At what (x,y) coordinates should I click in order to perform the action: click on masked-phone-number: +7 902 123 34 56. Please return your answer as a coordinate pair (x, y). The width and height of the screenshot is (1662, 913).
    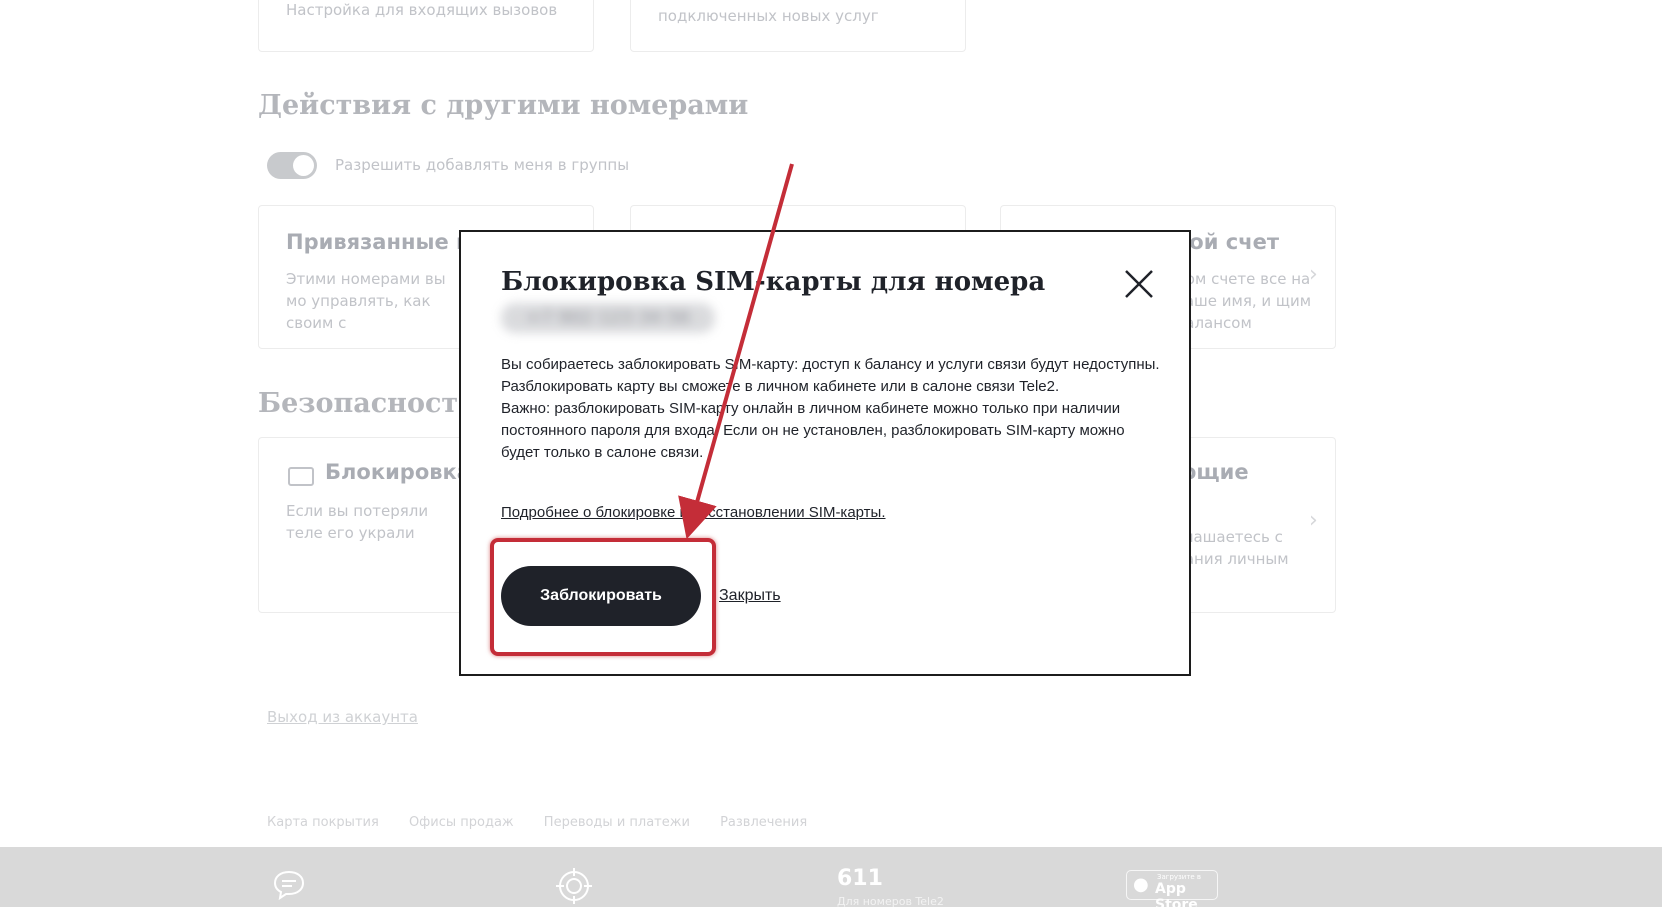
    Looking at the image, I should click on (608, 318).